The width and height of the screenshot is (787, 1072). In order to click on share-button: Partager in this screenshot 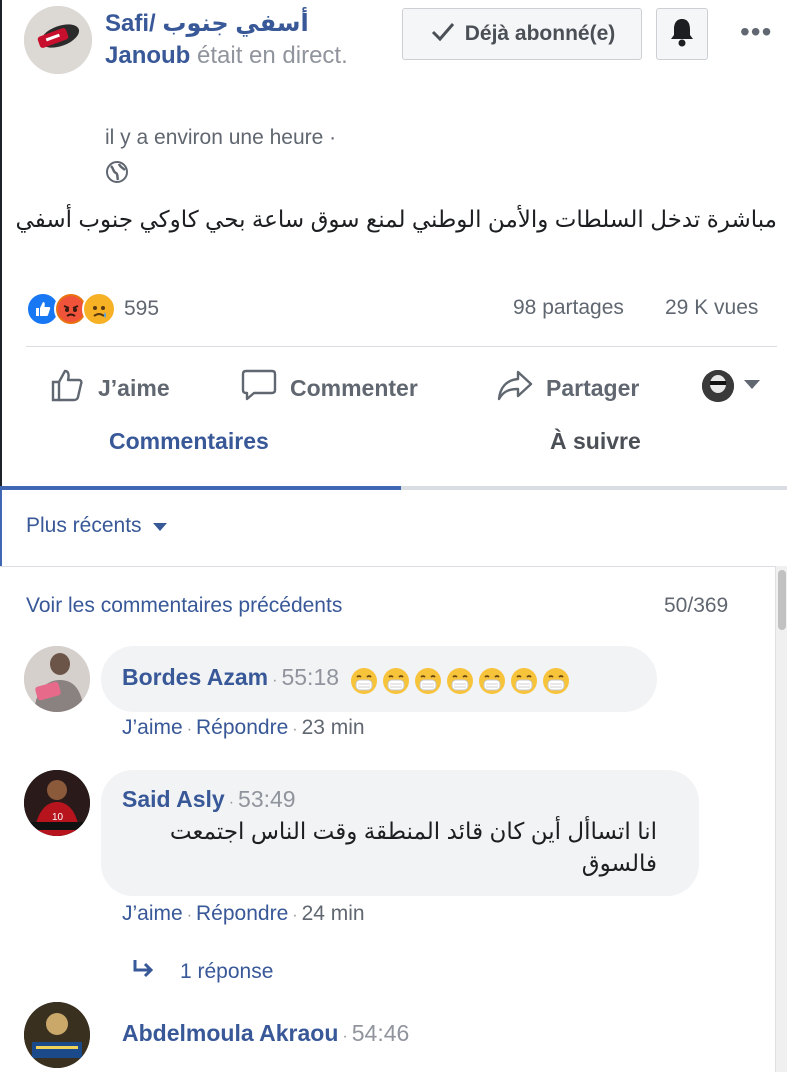, I will do `click(567, 388)`.